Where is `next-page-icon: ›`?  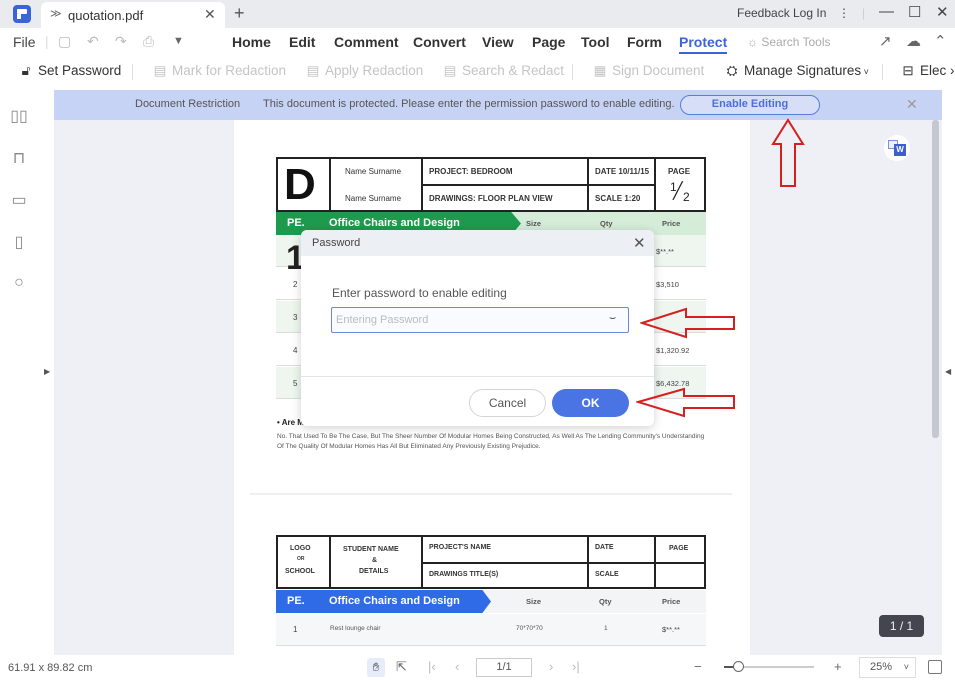 next-page-icon: › is located at coordinates (551, 666).